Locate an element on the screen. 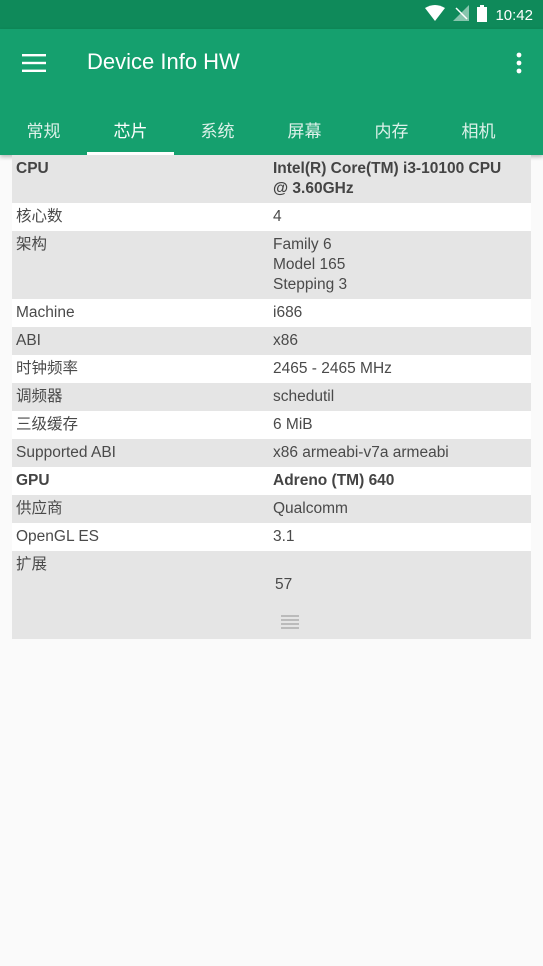  row-vendor: 供应商 Qualcomm is located at coordinates (271, 509).